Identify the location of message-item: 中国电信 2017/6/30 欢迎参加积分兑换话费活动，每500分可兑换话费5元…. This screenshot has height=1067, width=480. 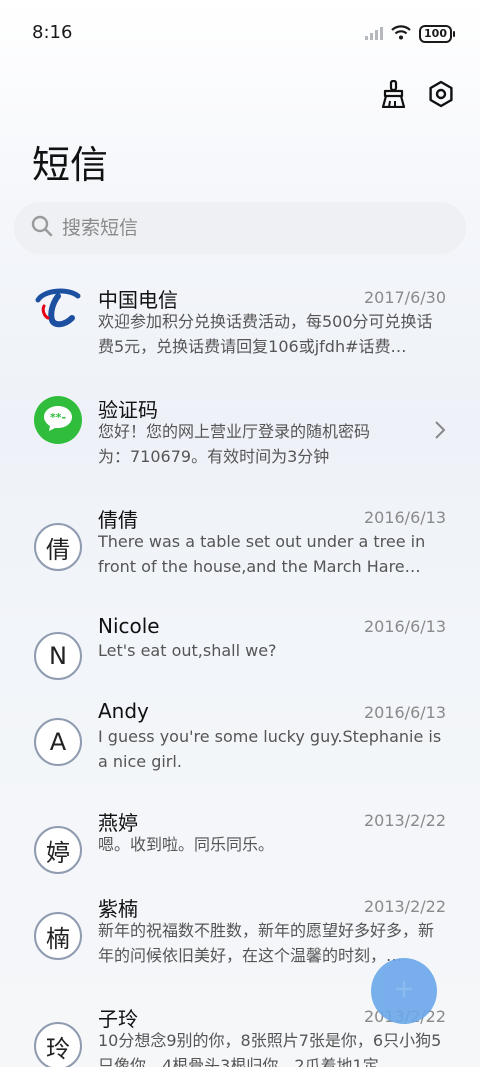
(240, 333).